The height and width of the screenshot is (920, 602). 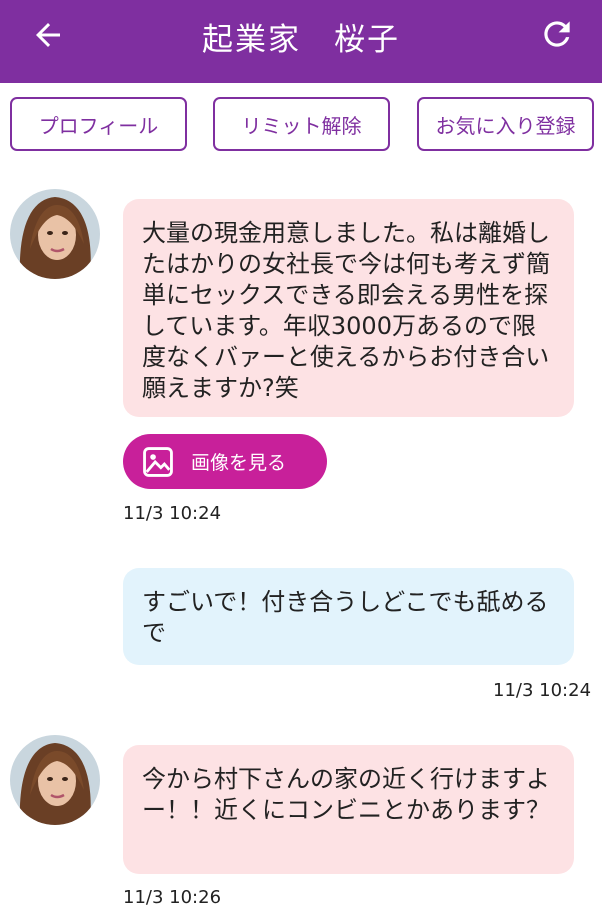 I want to click on message-bubble-me: すごいで！付き合うしどこでも舐めるで, so click(x=348, y=616).